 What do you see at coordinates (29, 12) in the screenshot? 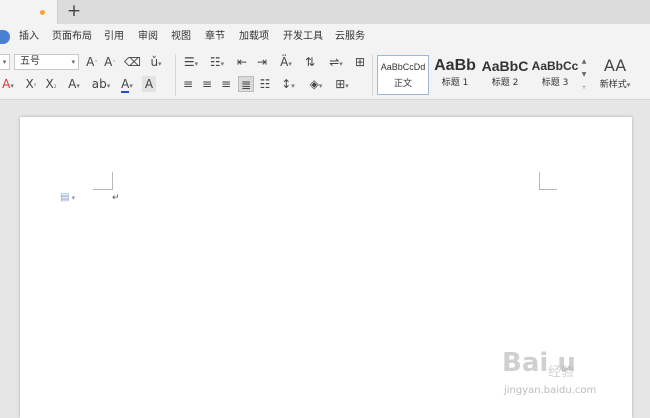
I see `document-tab` at bounding box center [29, 12].